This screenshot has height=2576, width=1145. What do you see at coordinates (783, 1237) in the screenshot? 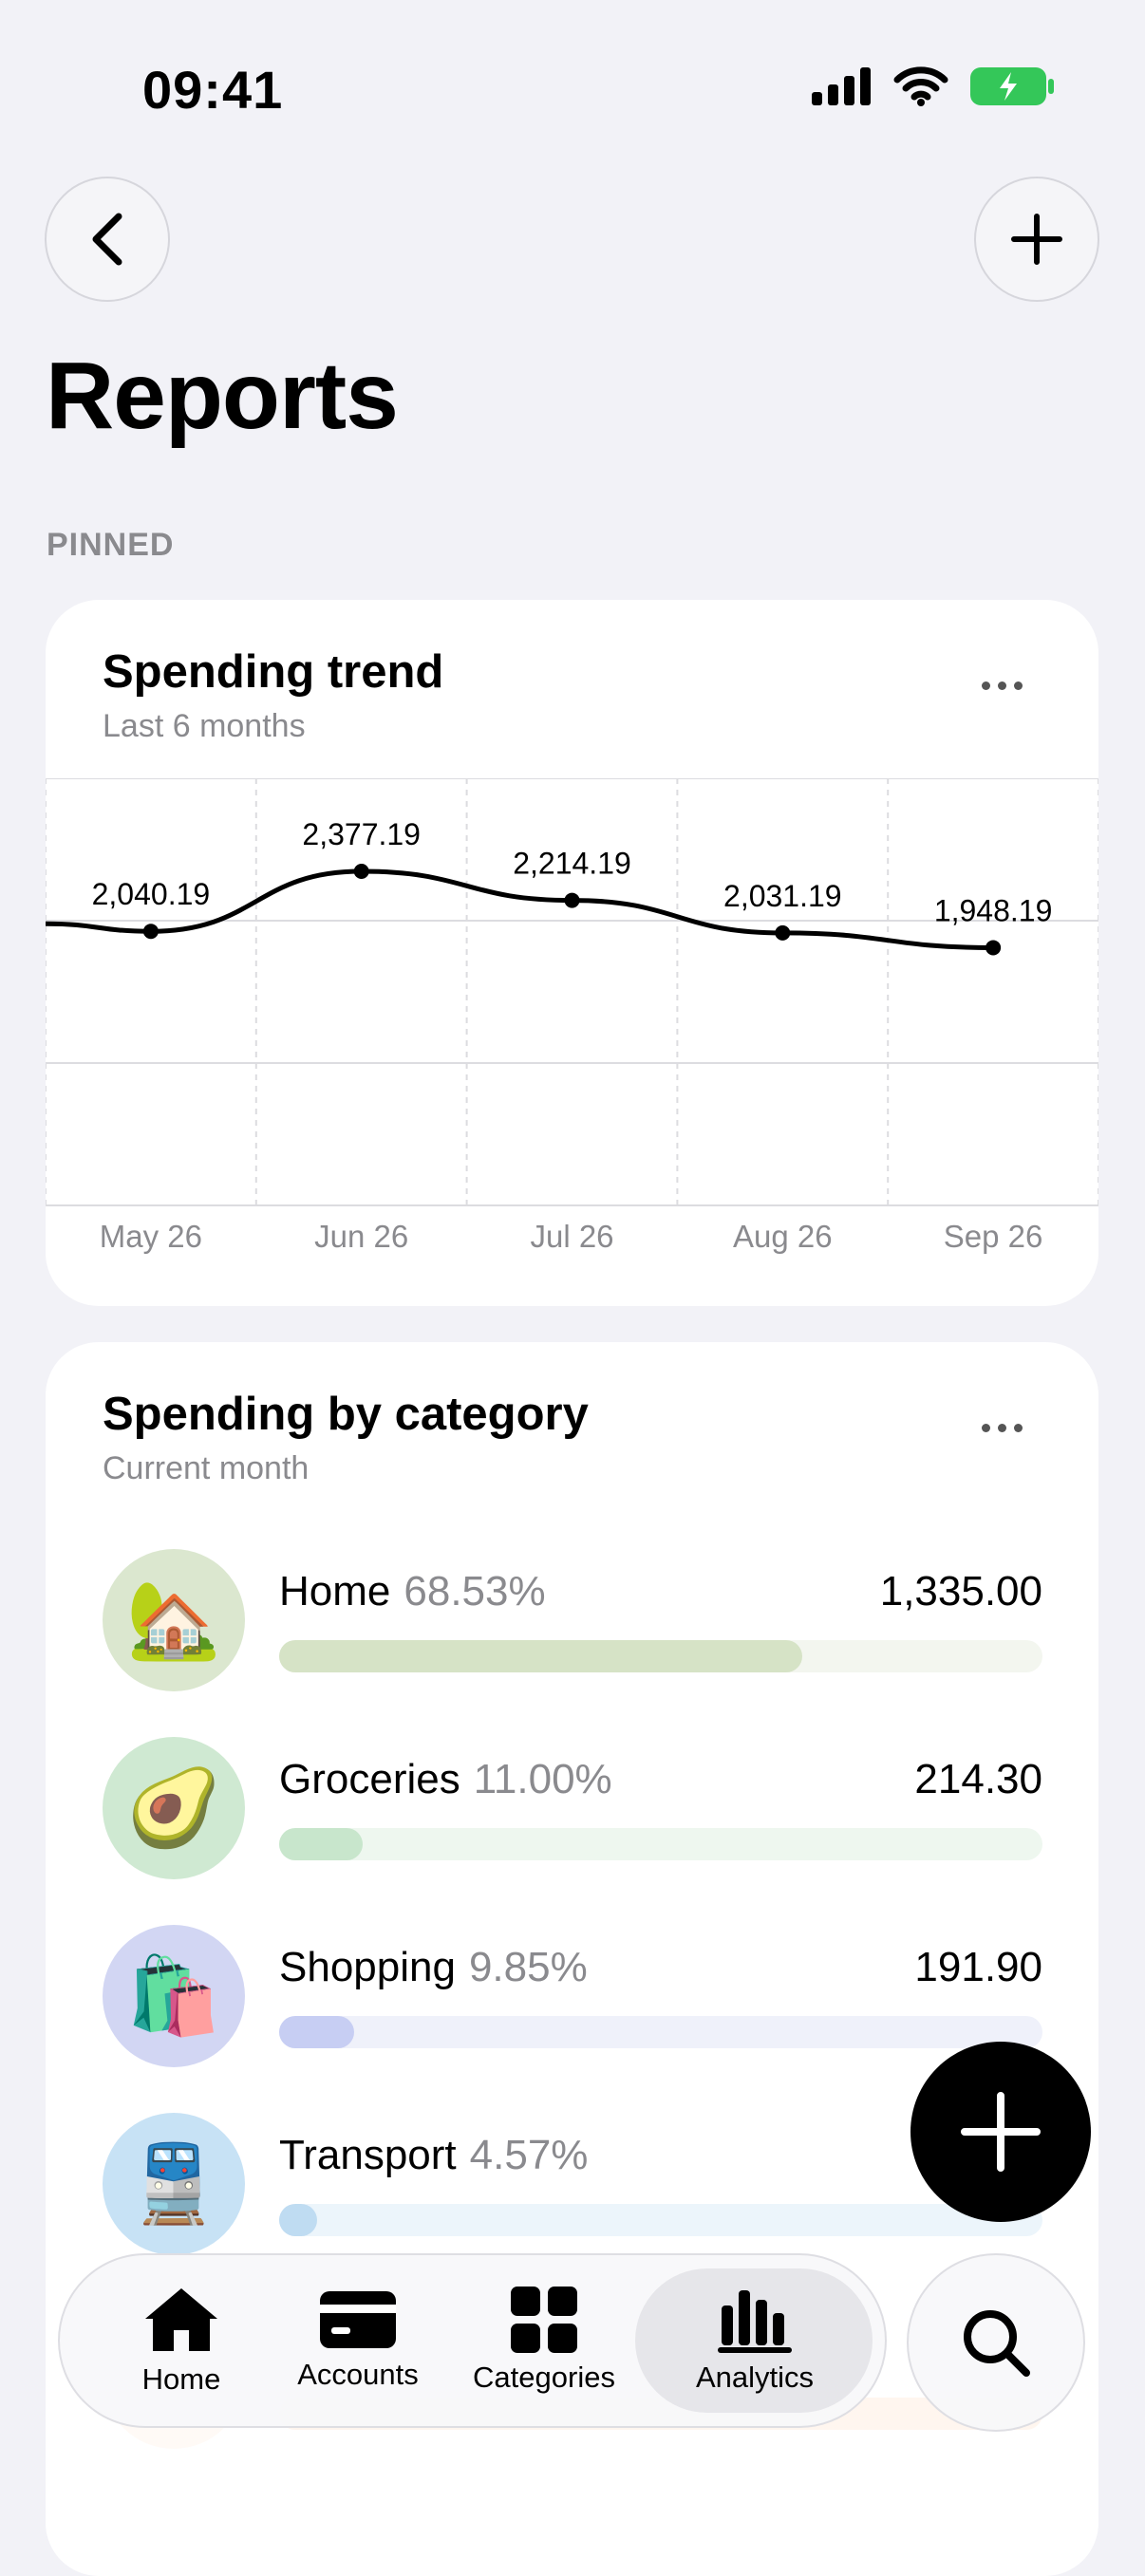
I see `x-tick-label: Aug 26` at bounding box center [783, 1237].